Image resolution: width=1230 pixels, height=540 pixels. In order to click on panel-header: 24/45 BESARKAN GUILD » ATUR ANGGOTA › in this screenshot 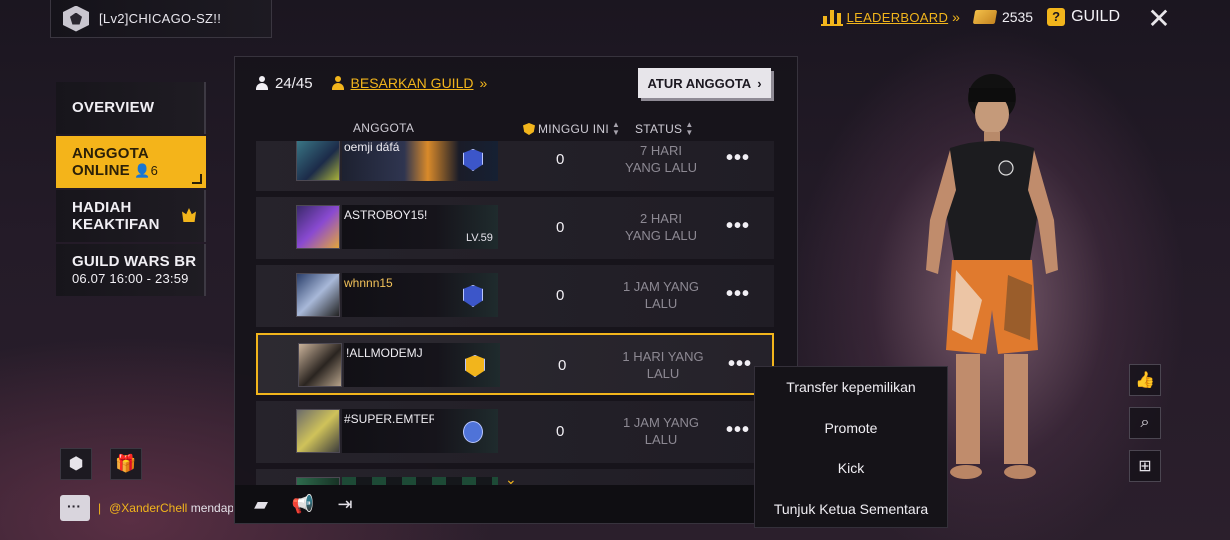, I will do `click(516, 83)`.